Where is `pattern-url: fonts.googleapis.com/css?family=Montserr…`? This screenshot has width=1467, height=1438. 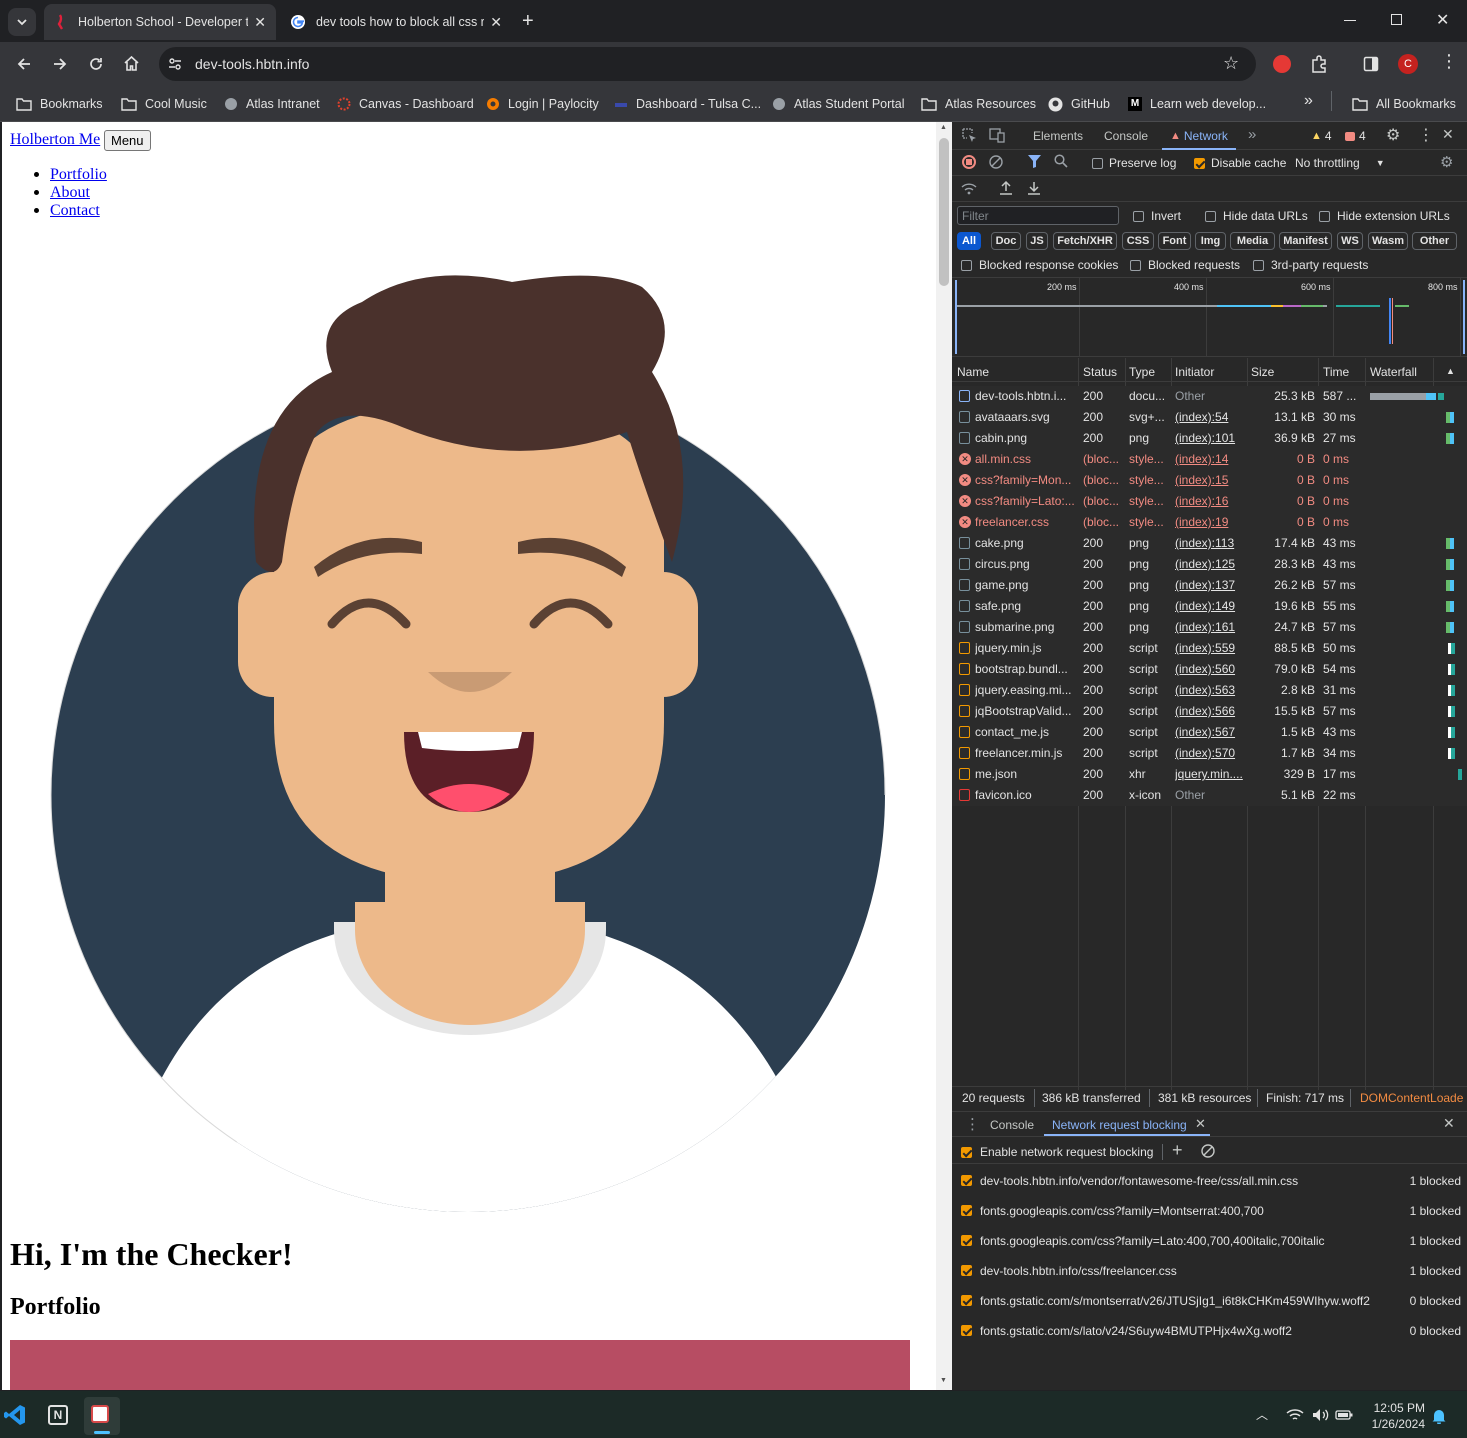 pattern-url: fonts.googleapis.com/css?family=Montserr… is located at coordinates (1122, 1211).